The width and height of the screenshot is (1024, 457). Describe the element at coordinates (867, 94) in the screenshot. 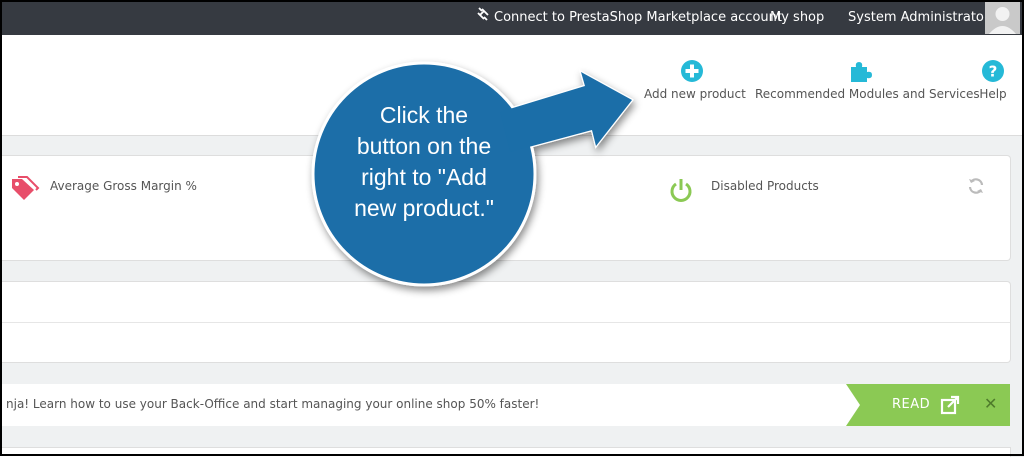

I see `recommended-modules-label: Recommended Modules and Services` at that location.